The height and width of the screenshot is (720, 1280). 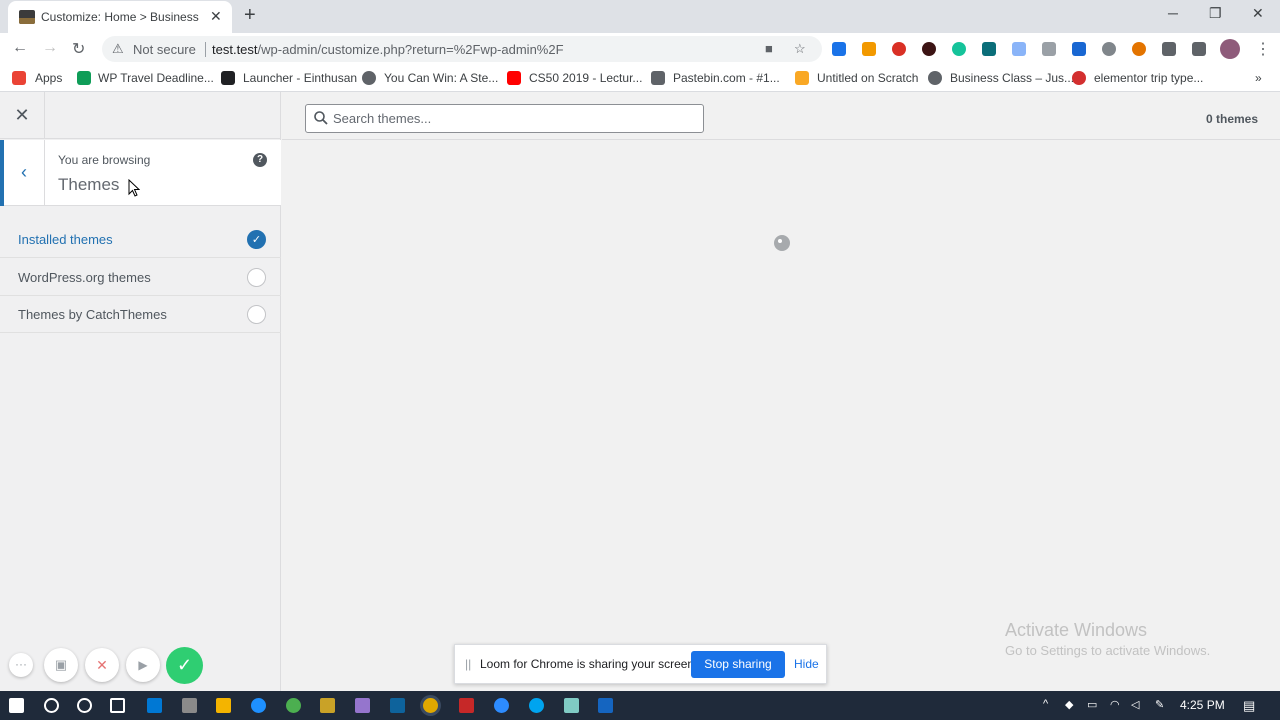 I want to click on mail-icon, so click(x=154, y=705).